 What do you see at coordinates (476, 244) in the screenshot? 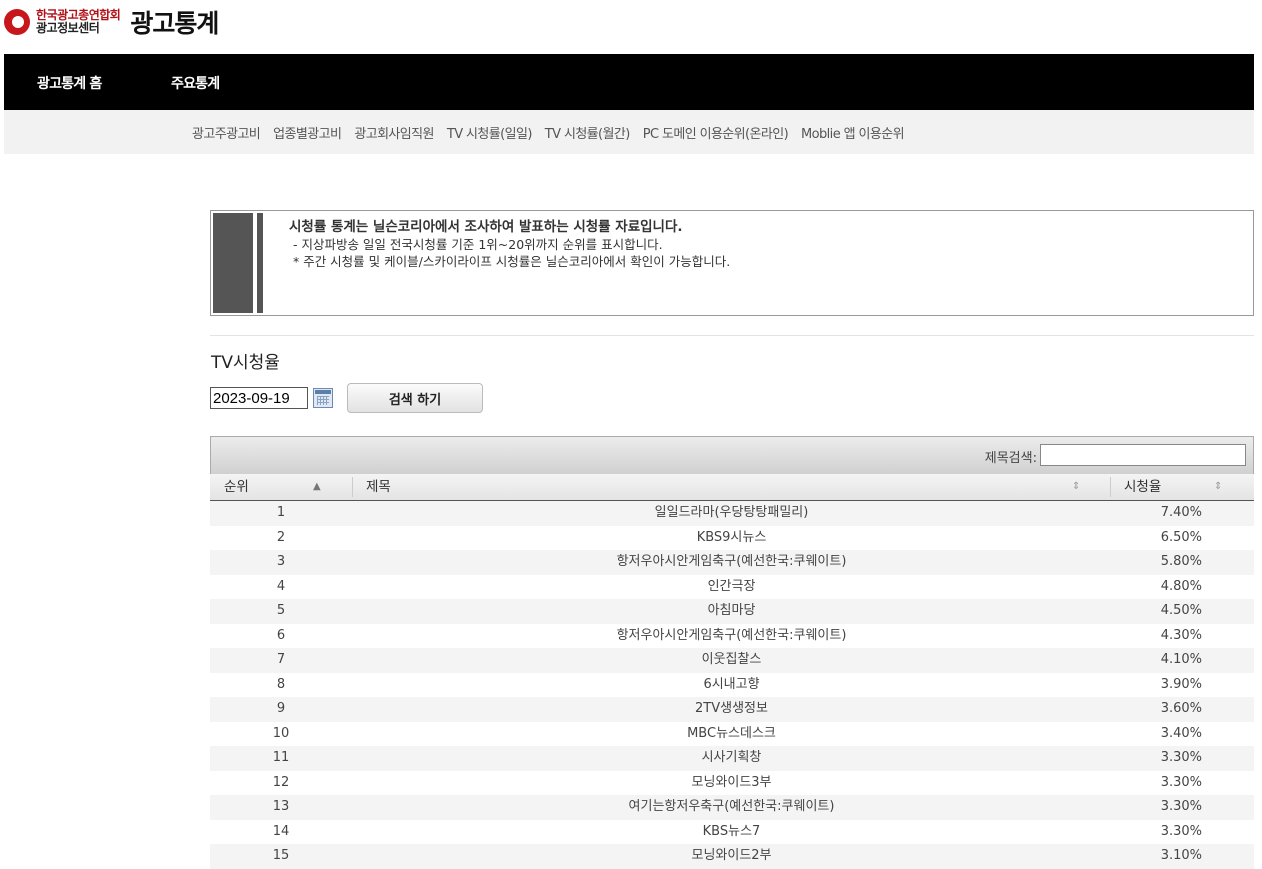
I see `notice-line-1: - 지상파방송 일일 전국시청률 기준 1위~20위까지 순위를 표시합니다.` at bounding box center [476, 244].